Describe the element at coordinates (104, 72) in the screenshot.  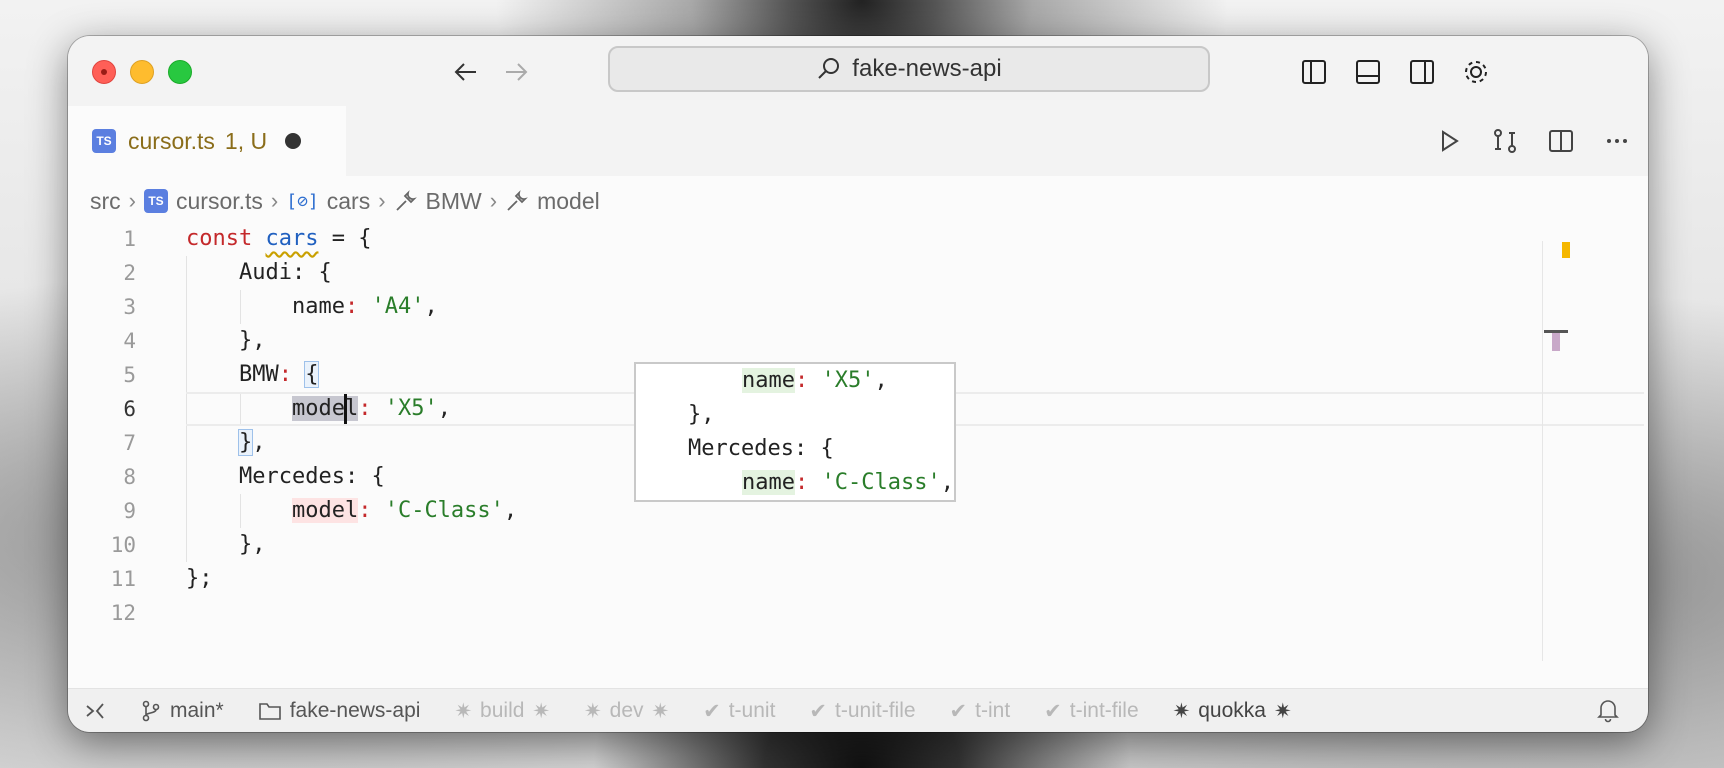
I see `close-window-button` at that location.